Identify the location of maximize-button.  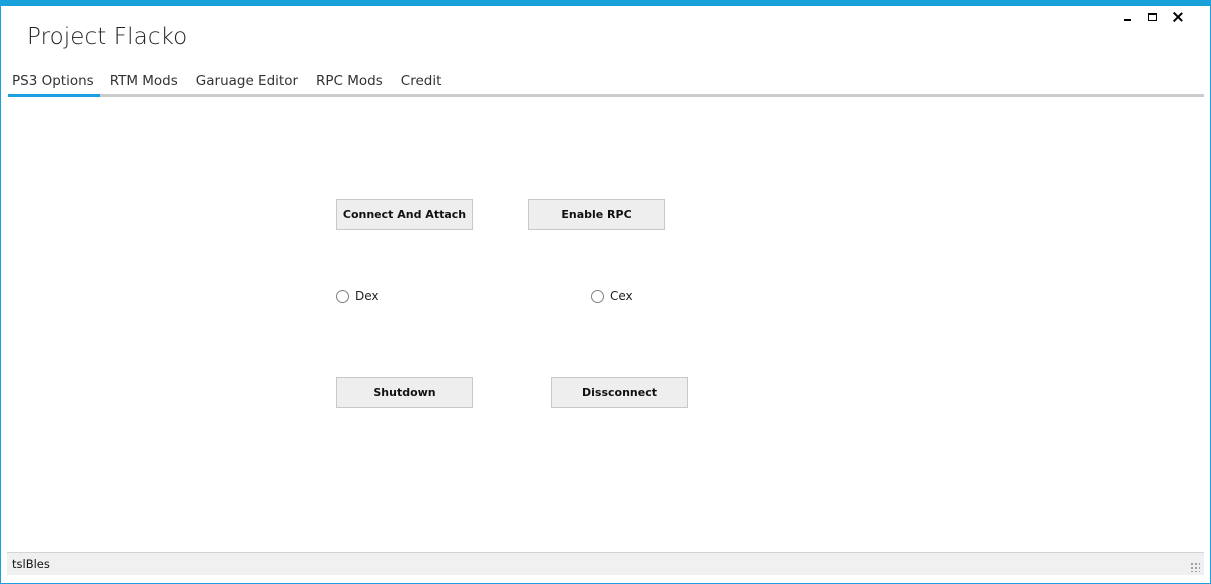
(1152, 17).